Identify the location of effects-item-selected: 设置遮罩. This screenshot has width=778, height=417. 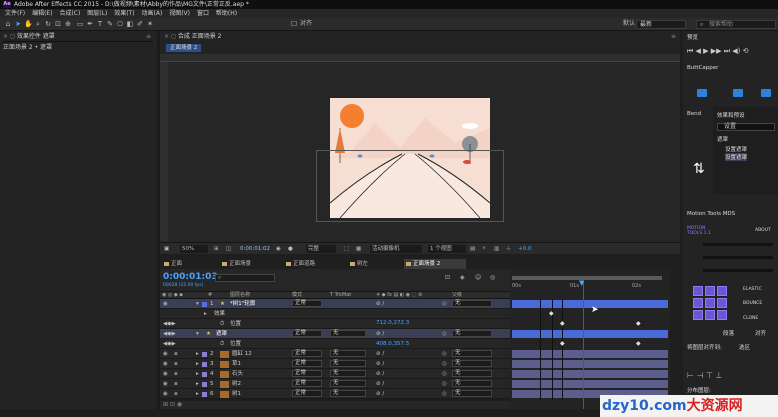
(736, 157).